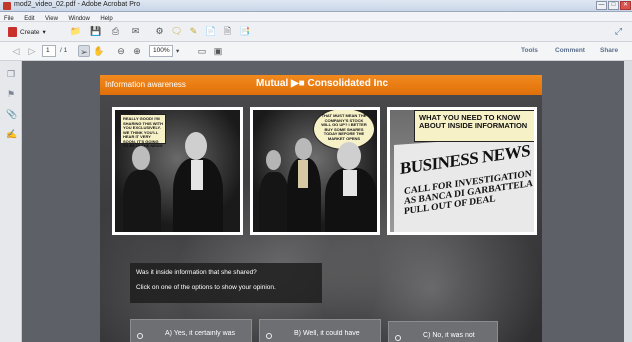 The image size is (632, 342). I want to click on zoom-out-icon: ⊖, so click(121, 51).